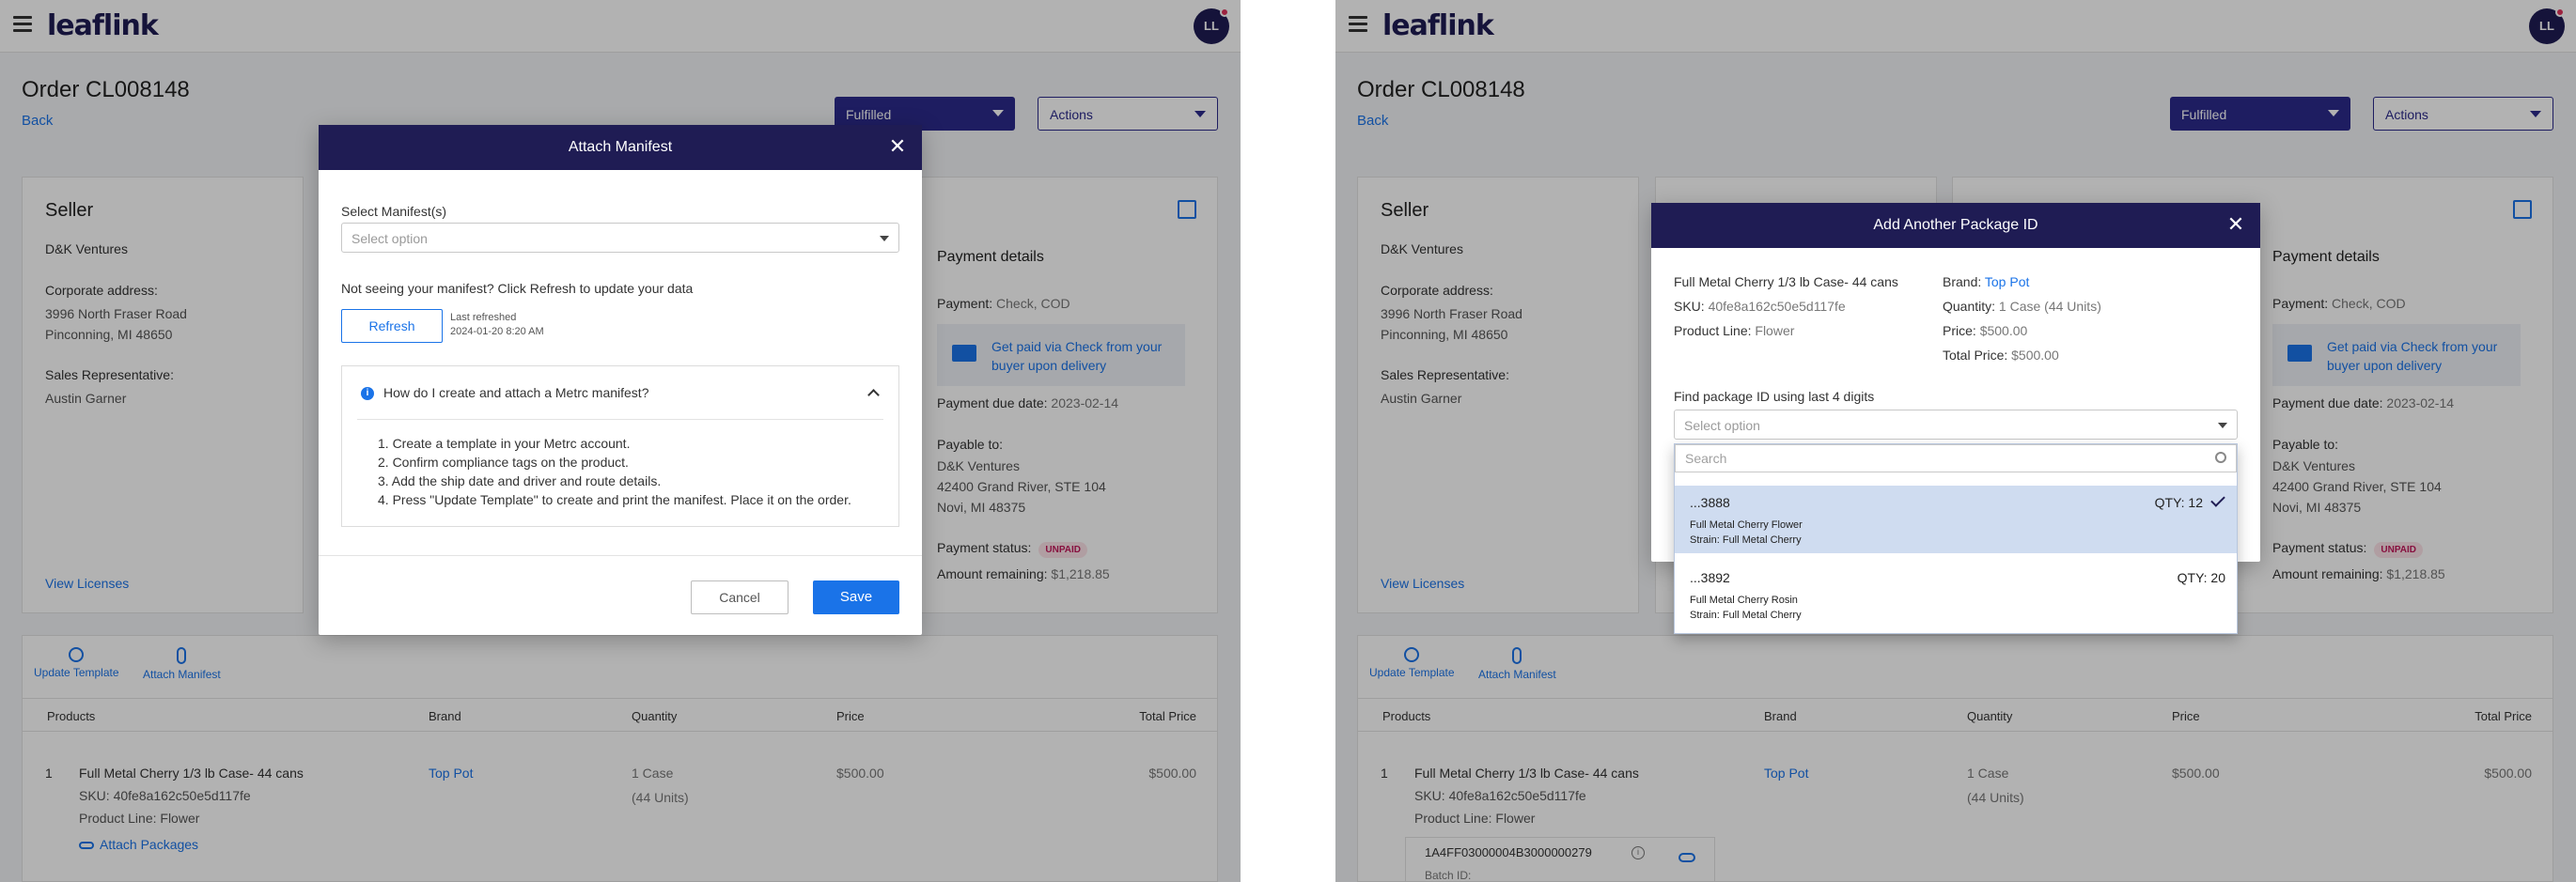  What do you see at coordinates (620, 419) in the screenshot?
I see `faq-divider` at bounding box center [620, 419].